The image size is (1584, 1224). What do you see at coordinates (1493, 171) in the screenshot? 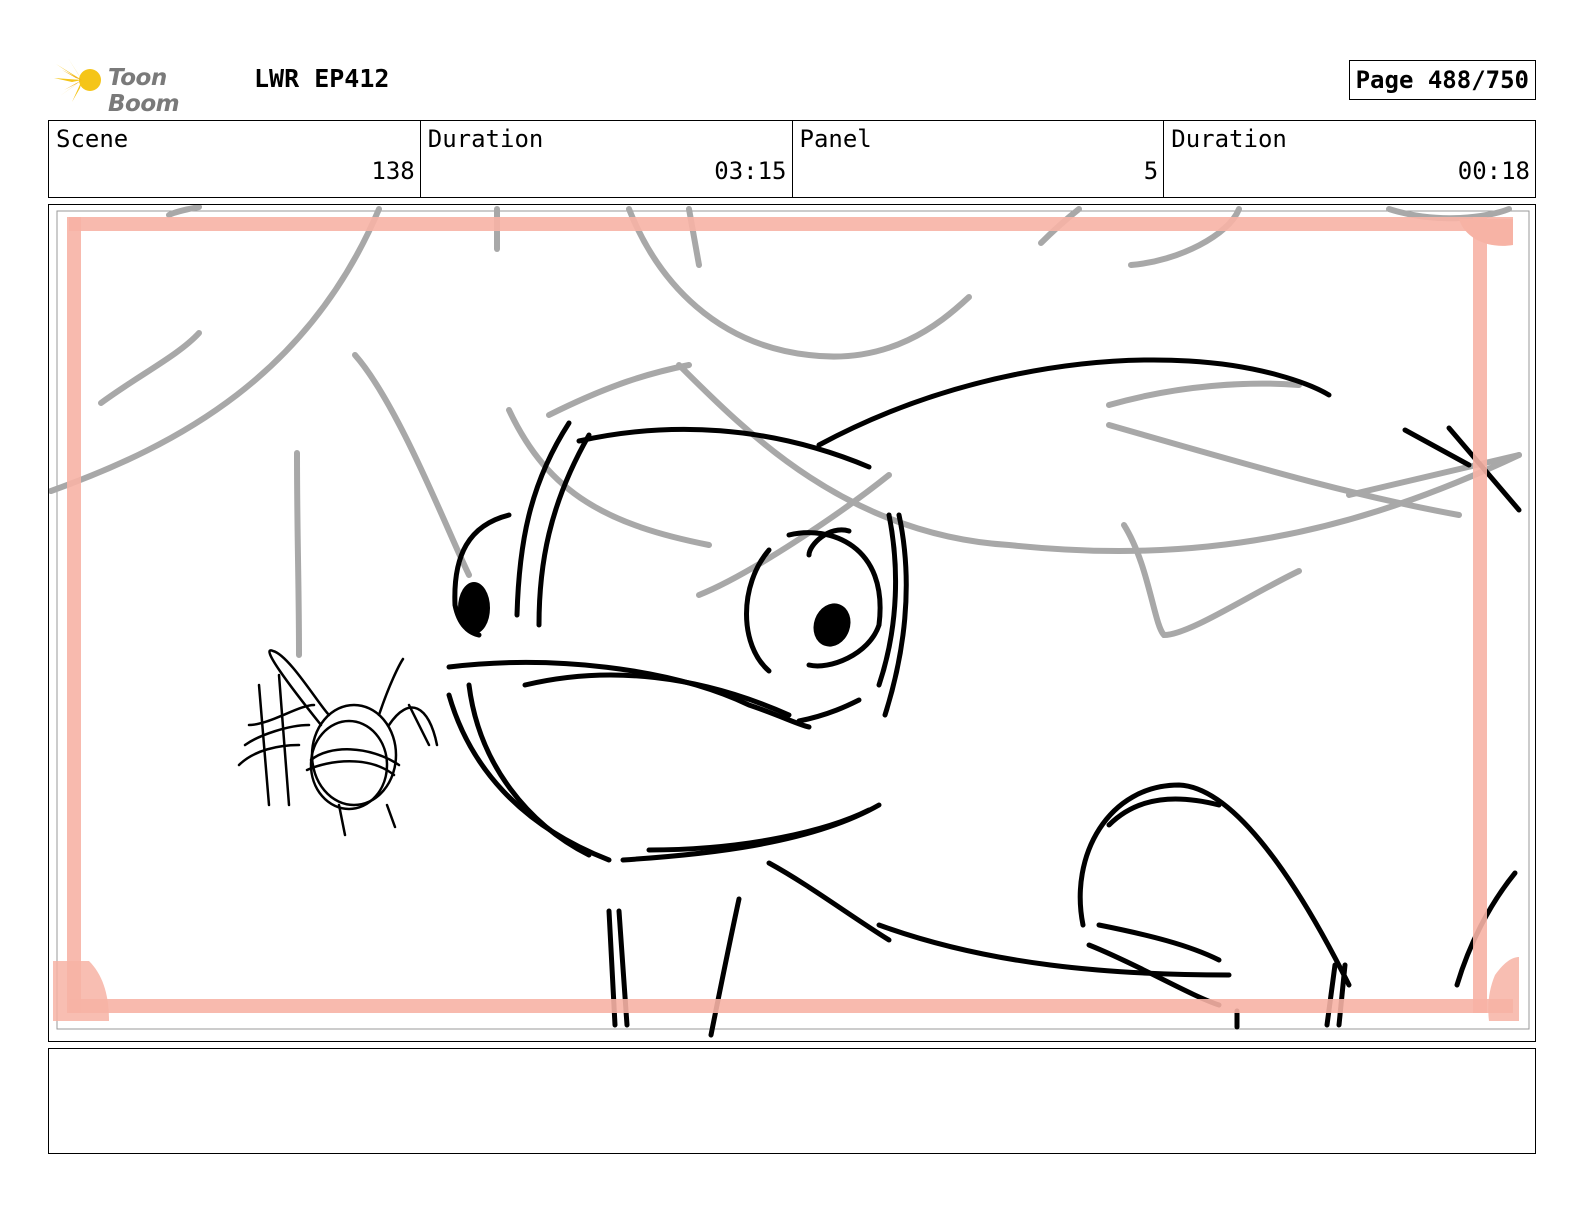
I see `panel-duration-value: 00:18` at bounding box center [1493, 171].